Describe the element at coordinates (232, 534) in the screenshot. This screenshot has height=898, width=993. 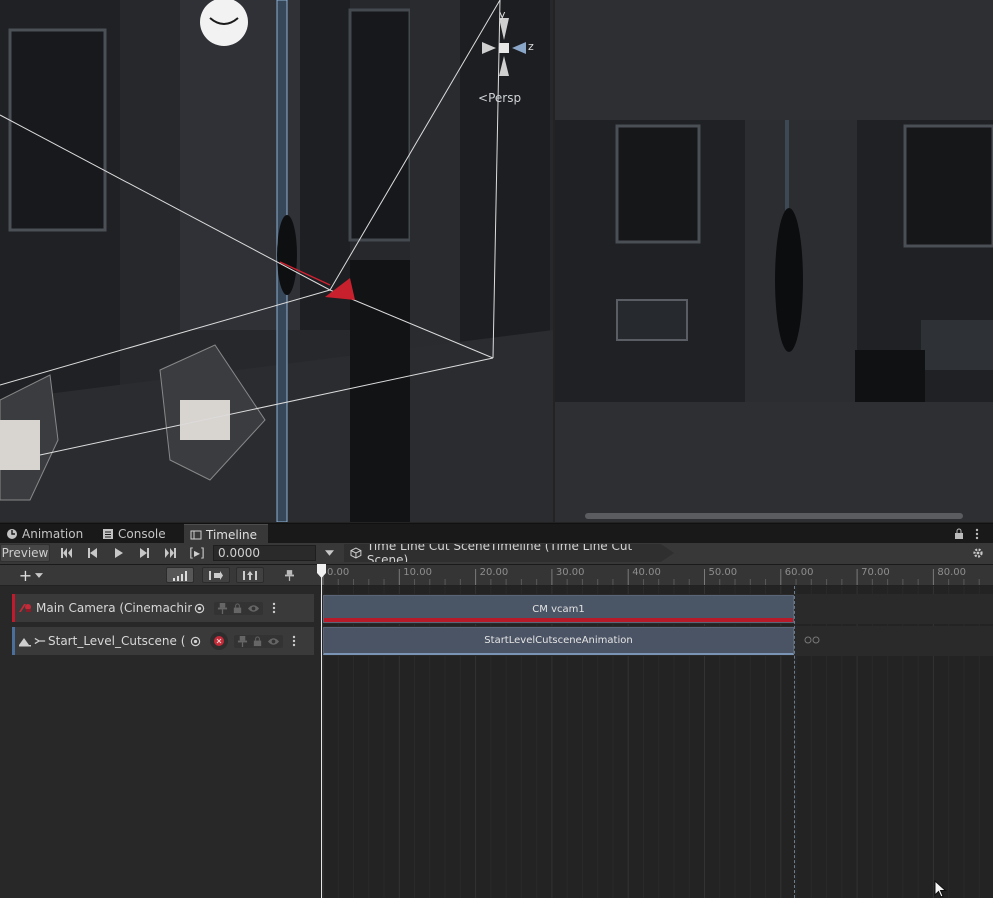
I see `tab-label: Timeline` at that location.